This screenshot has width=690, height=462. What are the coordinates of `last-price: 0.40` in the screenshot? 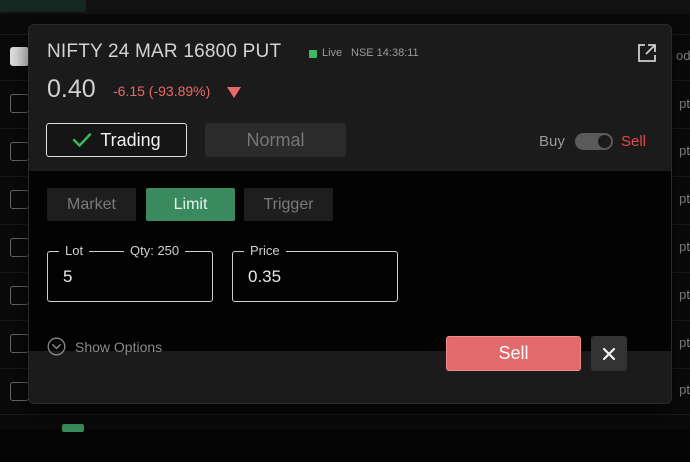 It's located at (71, 89).